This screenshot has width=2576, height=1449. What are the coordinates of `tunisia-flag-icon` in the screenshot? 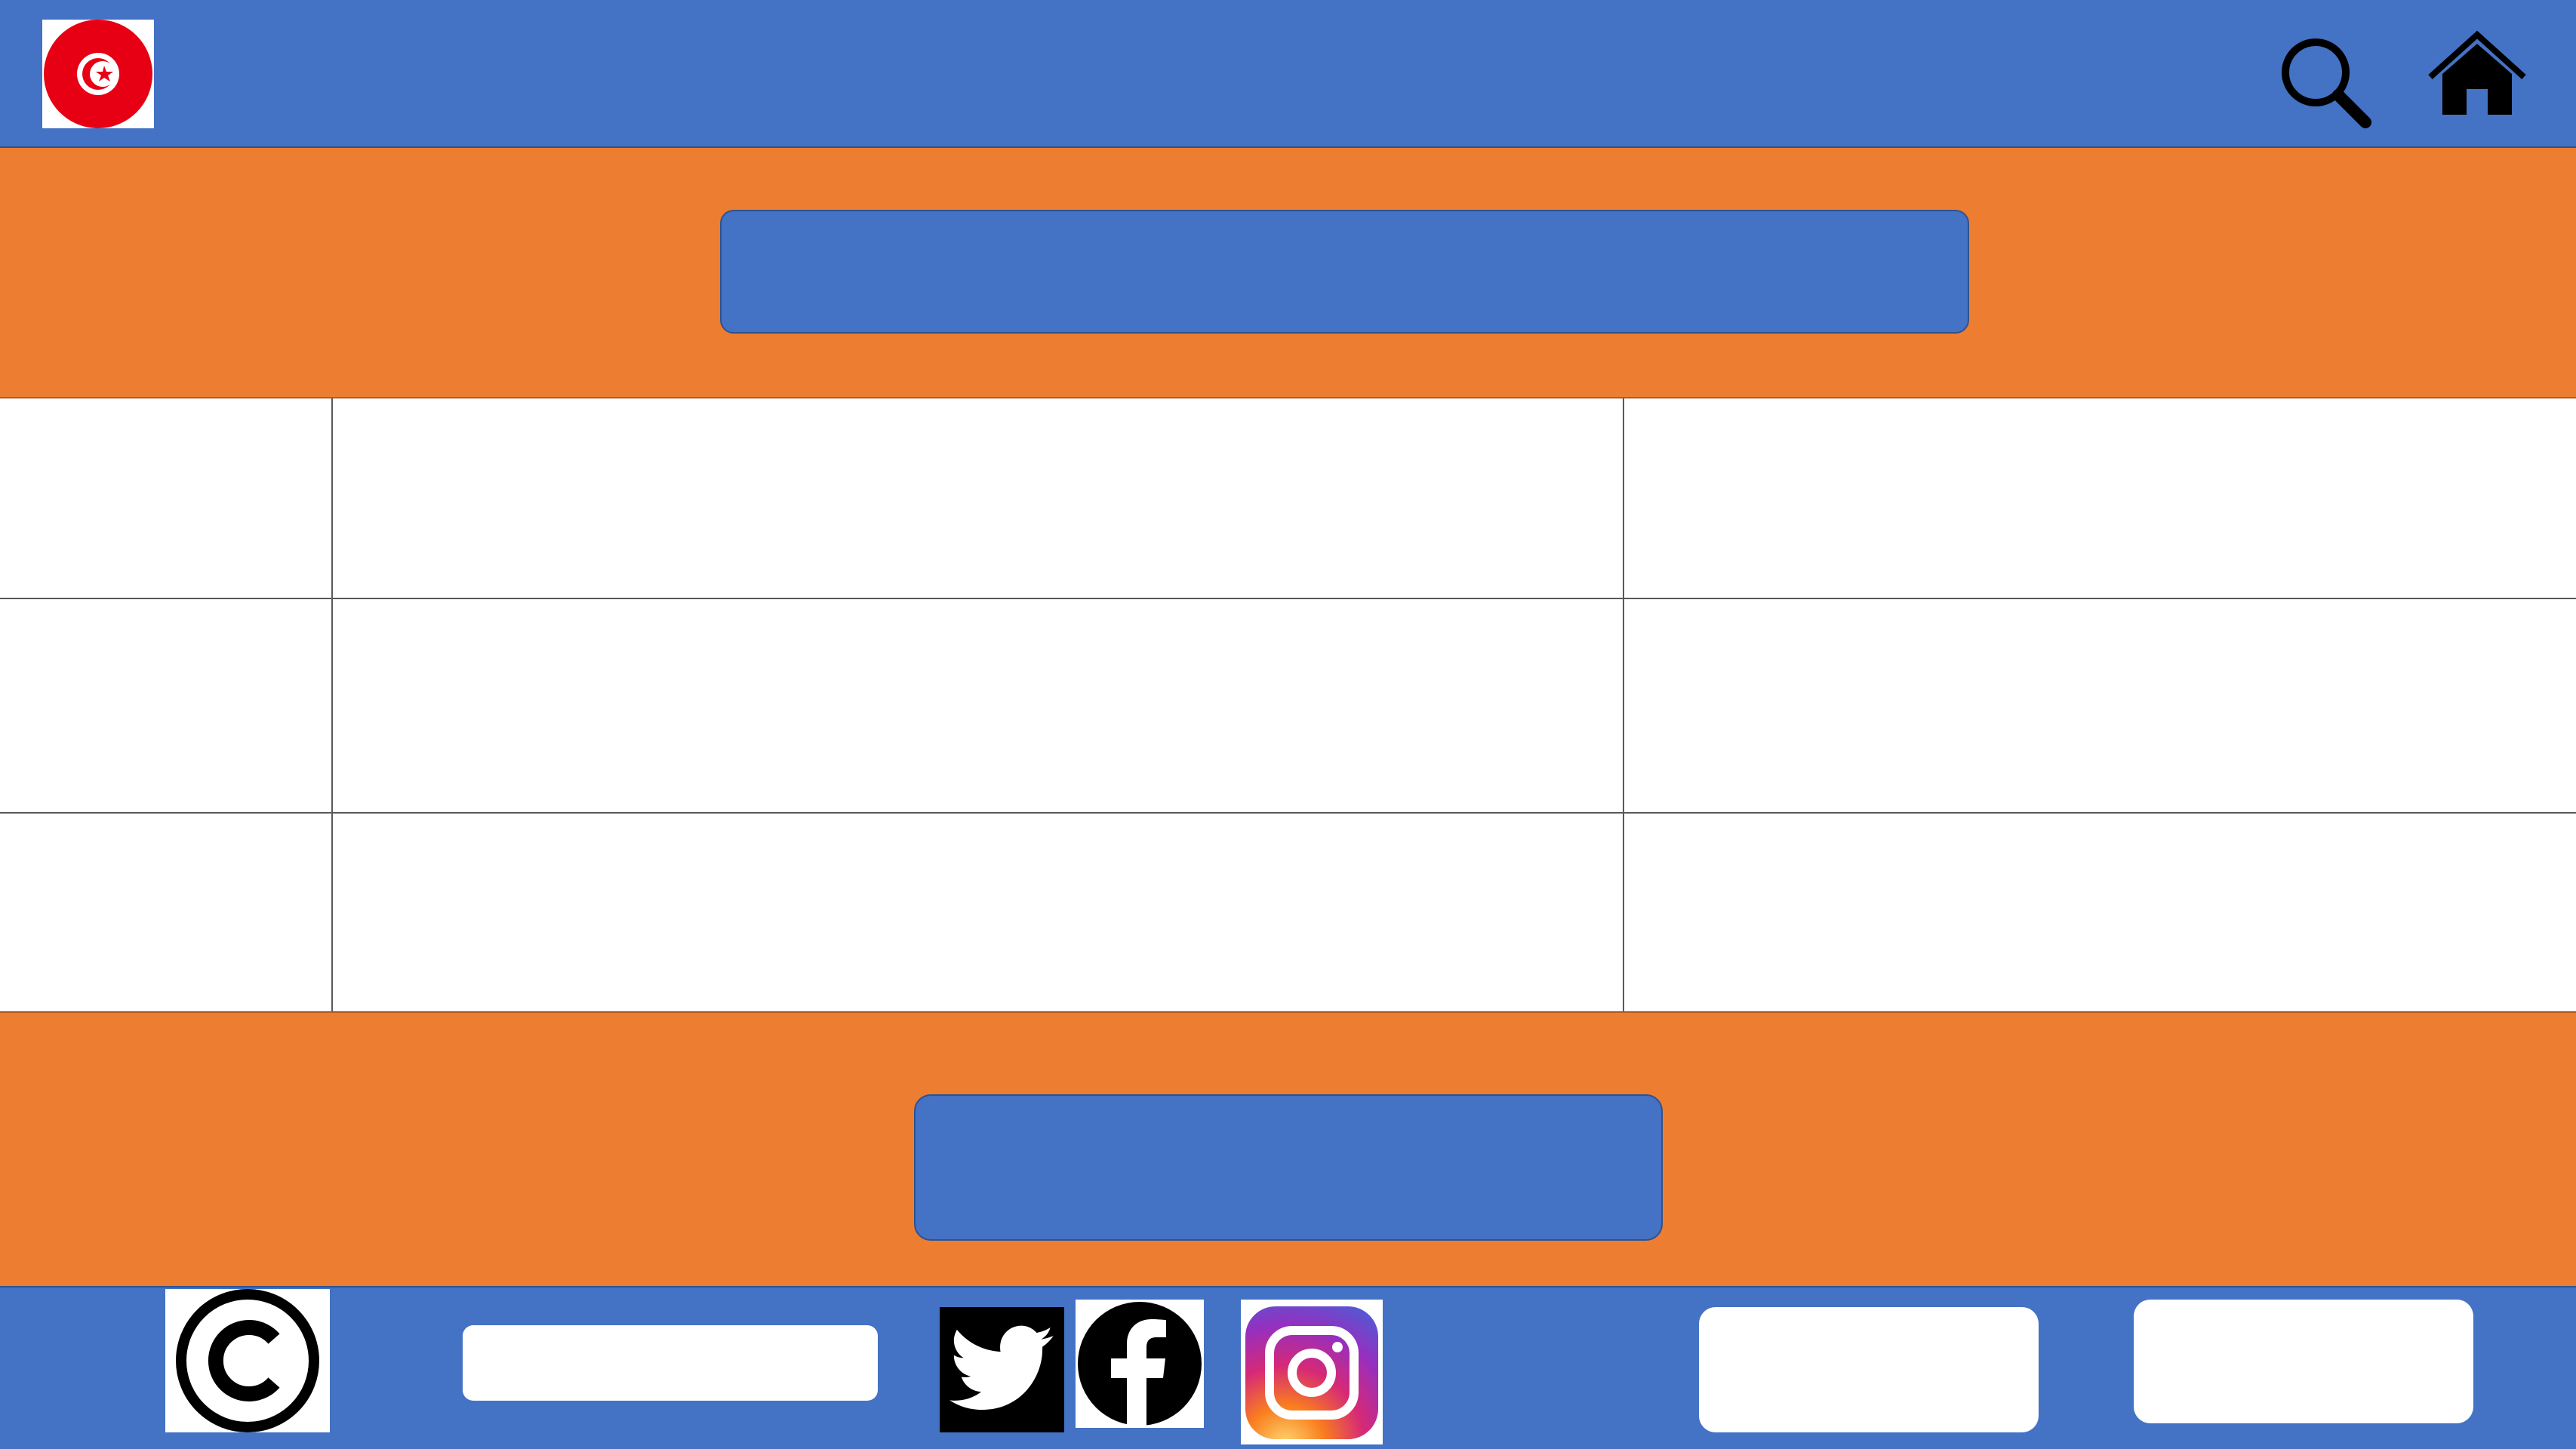 It's located at (98, 74).